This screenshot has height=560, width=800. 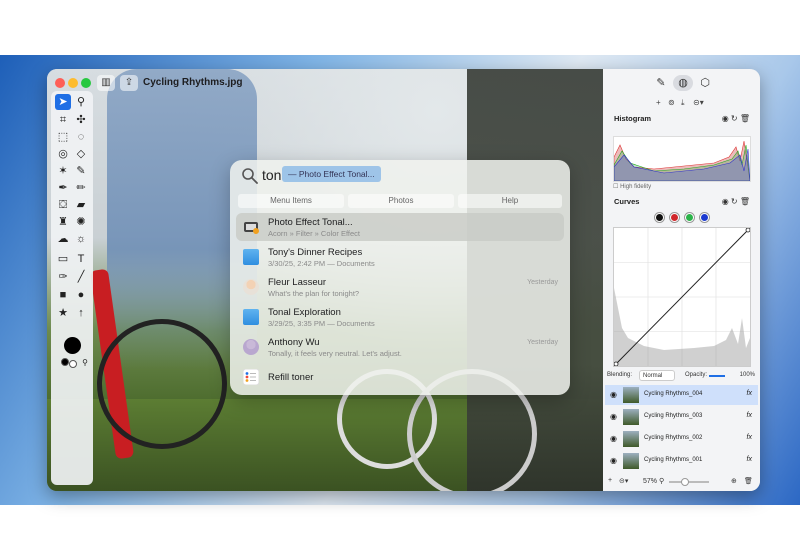 I want to click on zoom-tool-icon: ⚲, so click(x=81, y=102).